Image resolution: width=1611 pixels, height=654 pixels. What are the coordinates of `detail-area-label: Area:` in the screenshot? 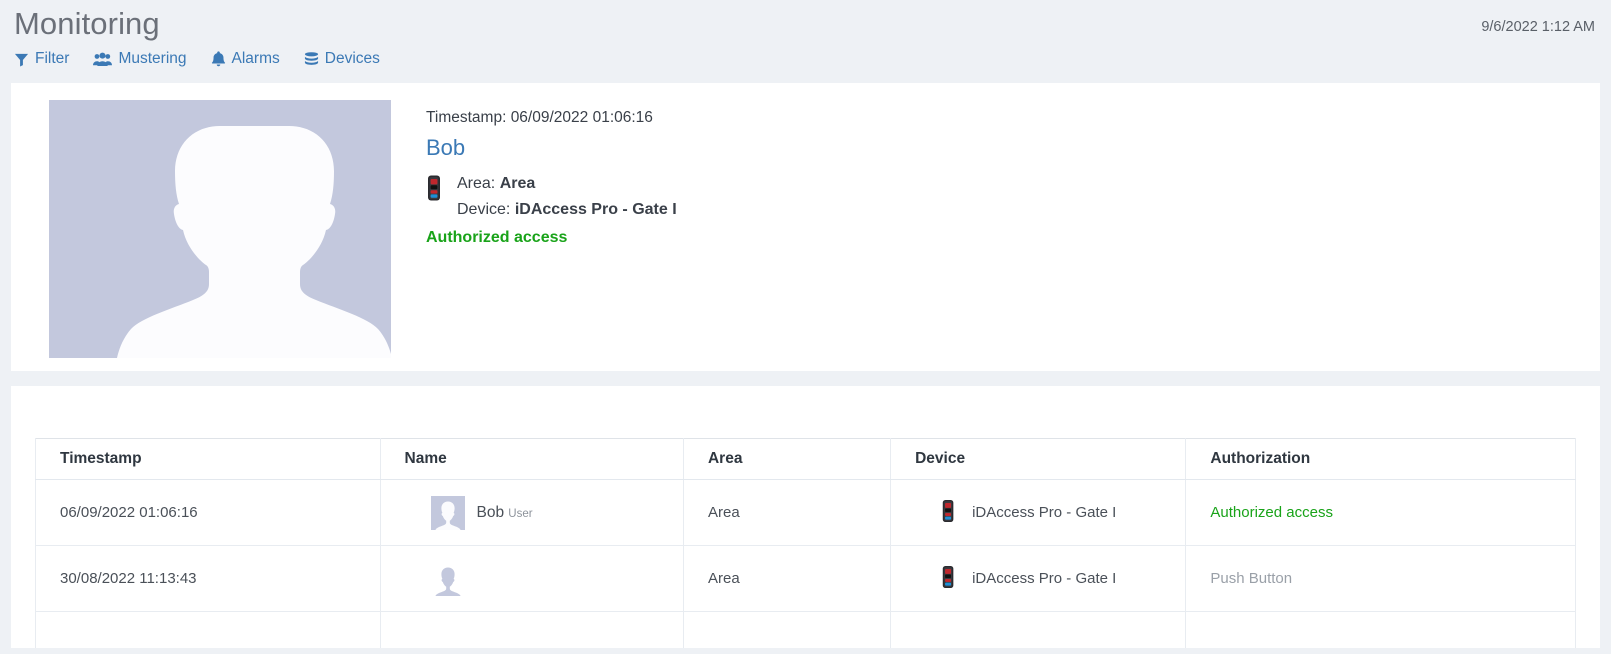 It's located at (476, 183).